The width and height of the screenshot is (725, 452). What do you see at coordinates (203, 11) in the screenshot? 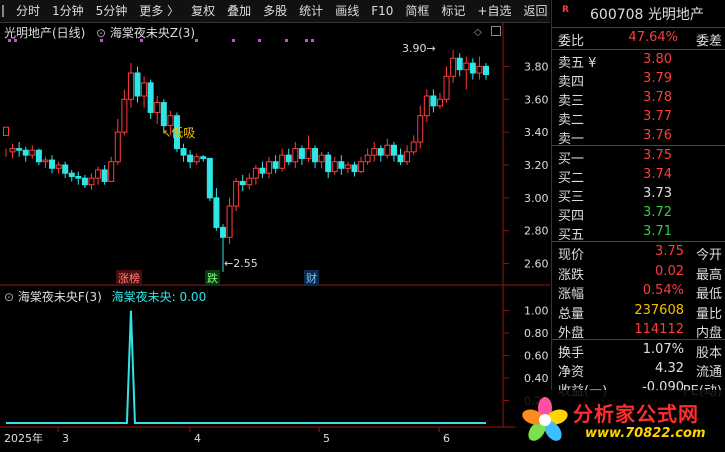
I see `restore-rights-button: 复权` at bounding box center [203, 11].